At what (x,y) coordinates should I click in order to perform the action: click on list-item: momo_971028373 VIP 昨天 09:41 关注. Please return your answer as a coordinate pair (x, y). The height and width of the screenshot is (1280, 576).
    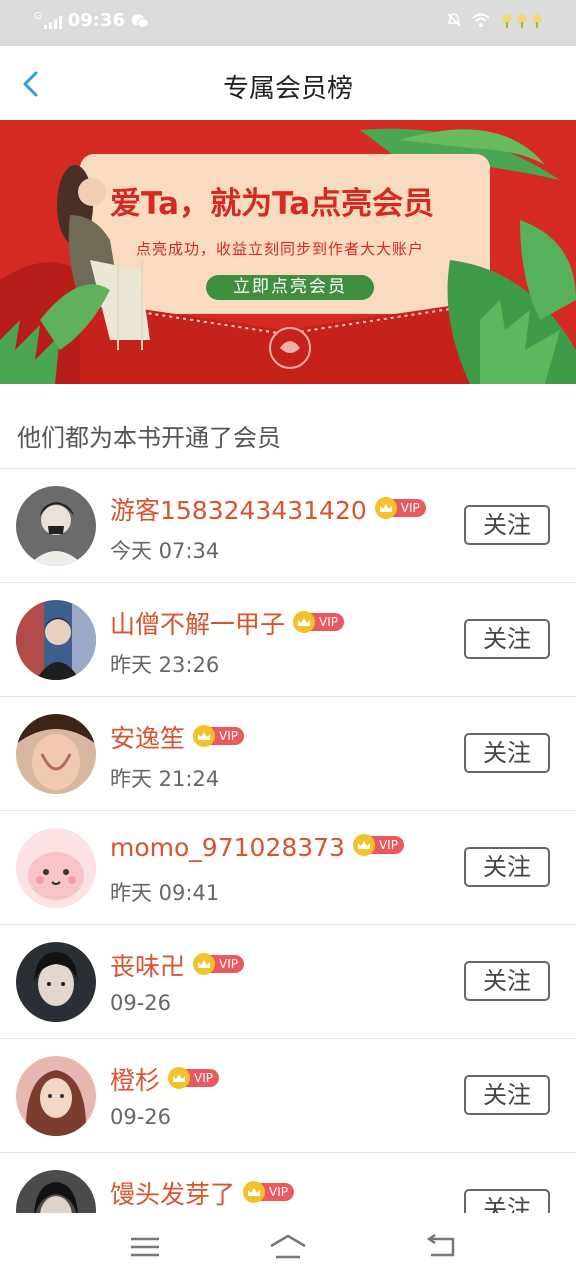
    Looking at the image, I should click on (288, 868).